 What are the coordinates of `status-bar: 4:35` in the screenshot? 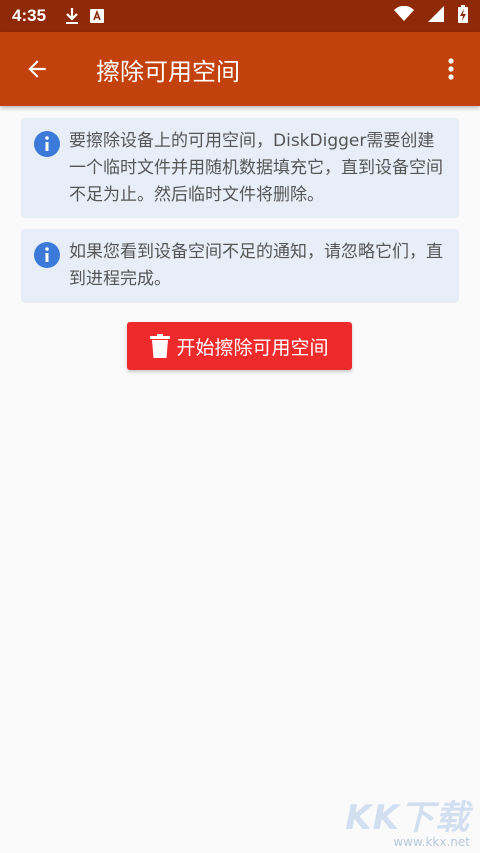 It's located at (240, 16).